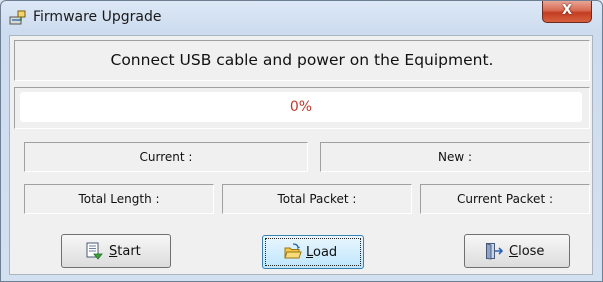 This screenshot has width=603, height=282. What do you see at coordinates (317, 199) in the screenshot?
I see `total-packet-field: Total Packet :` at bounding box center [317, 199].